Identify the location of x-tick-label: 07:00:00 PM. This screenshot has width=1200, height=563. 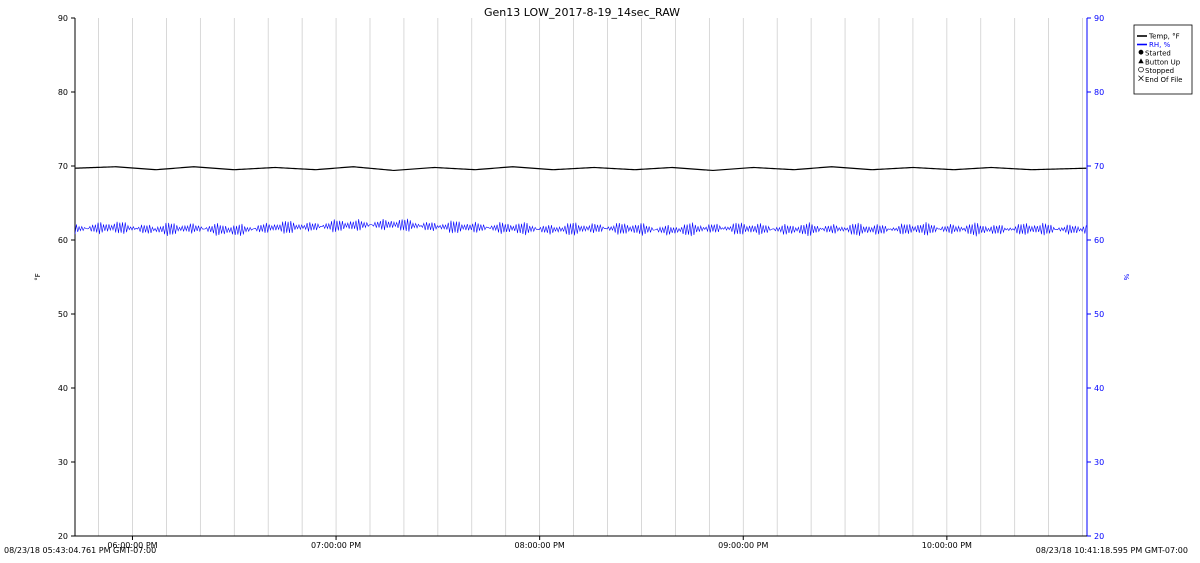
(336, 545).